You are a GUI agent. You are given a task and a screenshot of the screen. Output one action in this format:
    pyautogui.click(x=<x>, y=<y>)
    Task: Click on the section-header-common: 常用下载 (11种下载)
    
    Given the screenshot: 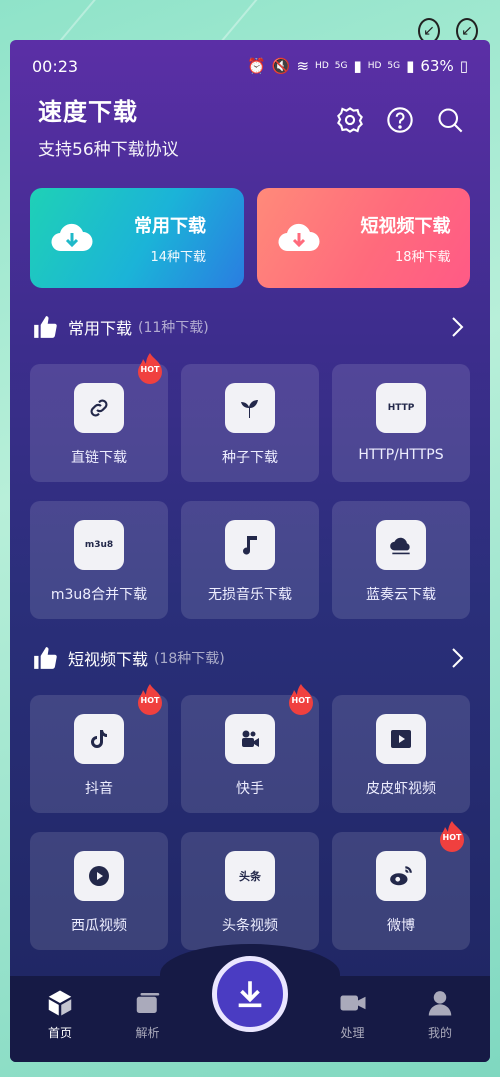 What is the action you would take?
    pyautogui.click(x=250, y=327)
    